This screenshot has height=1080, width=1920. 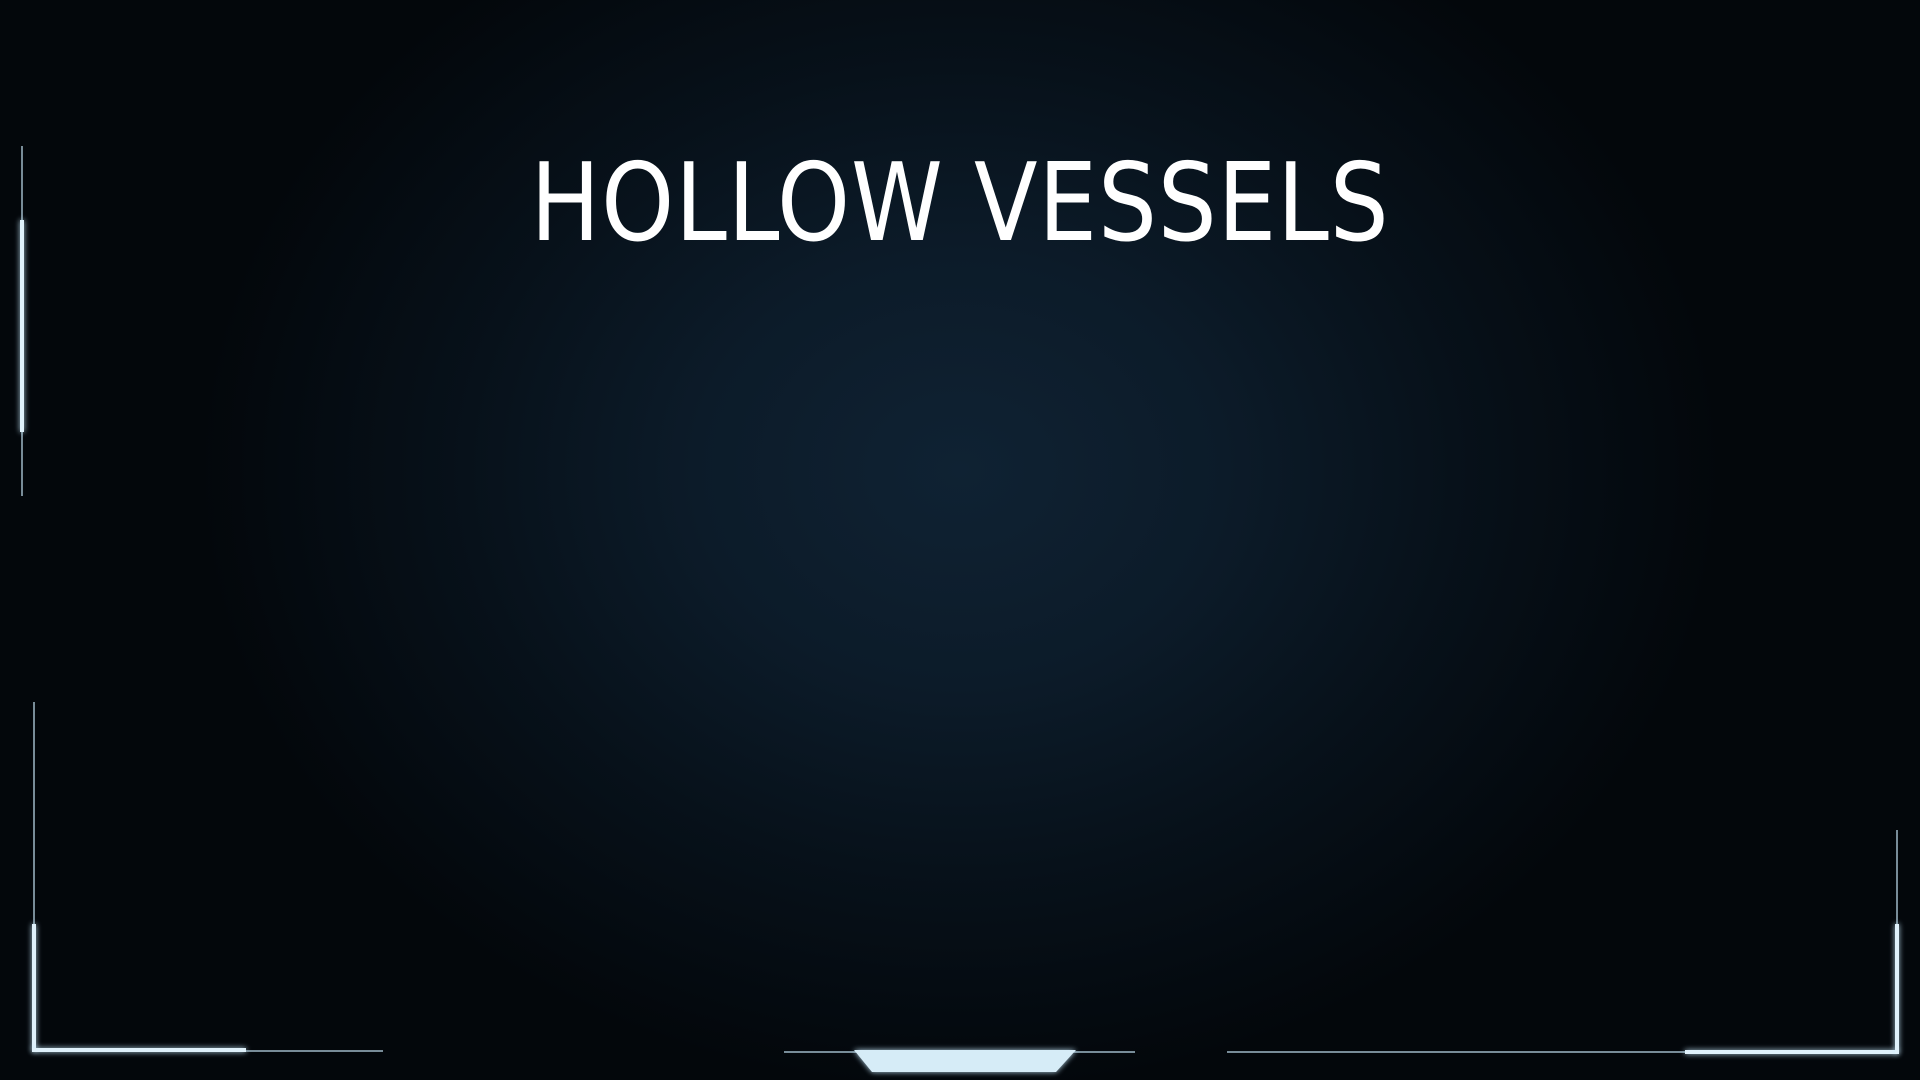 I want to click on bottom-left-corner-bracket, so click(x=207, y=877).